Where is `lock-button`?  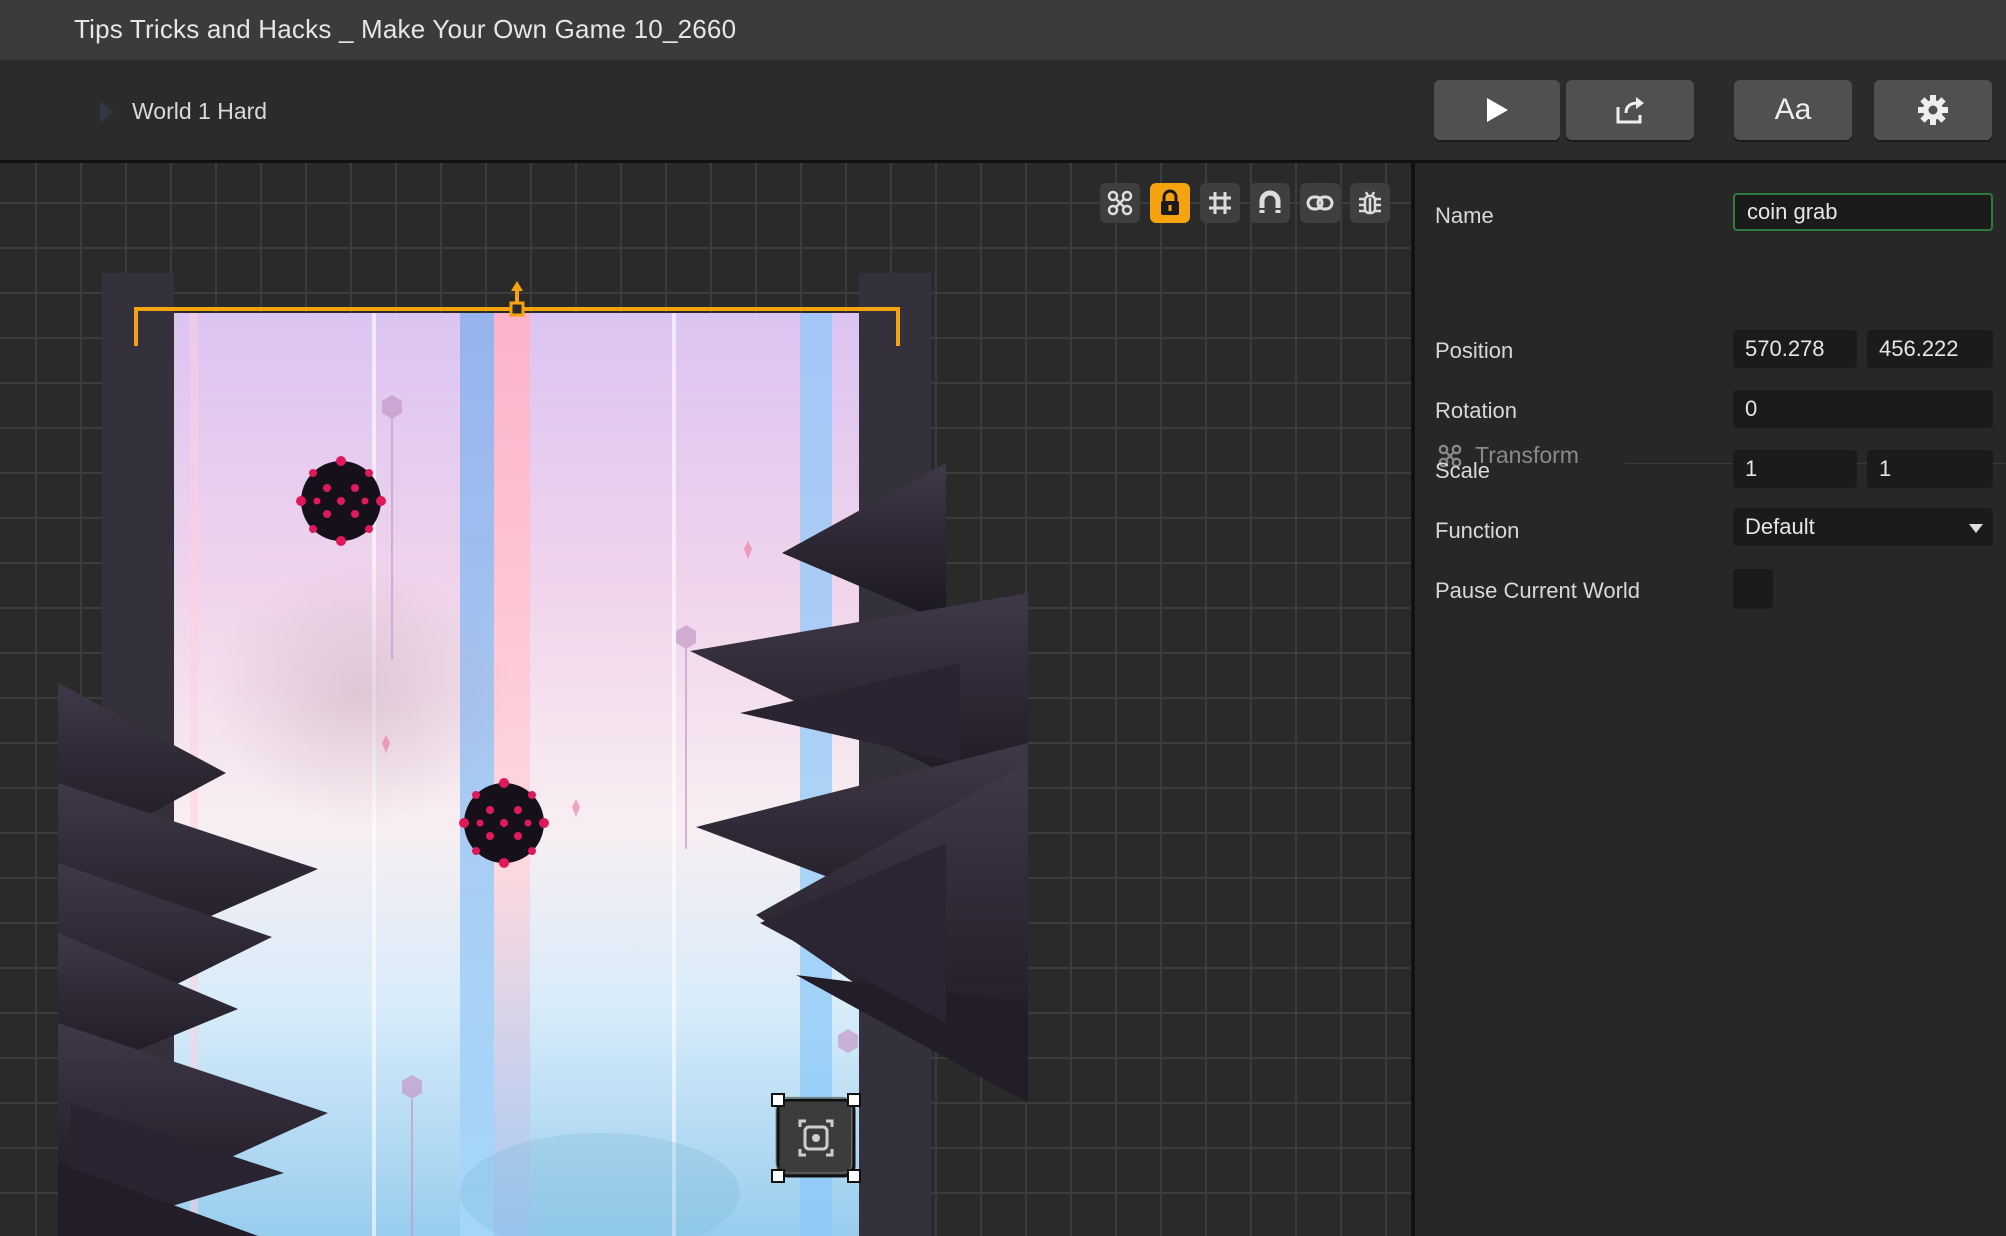 lock-button is located at coordinates (1170, 203).